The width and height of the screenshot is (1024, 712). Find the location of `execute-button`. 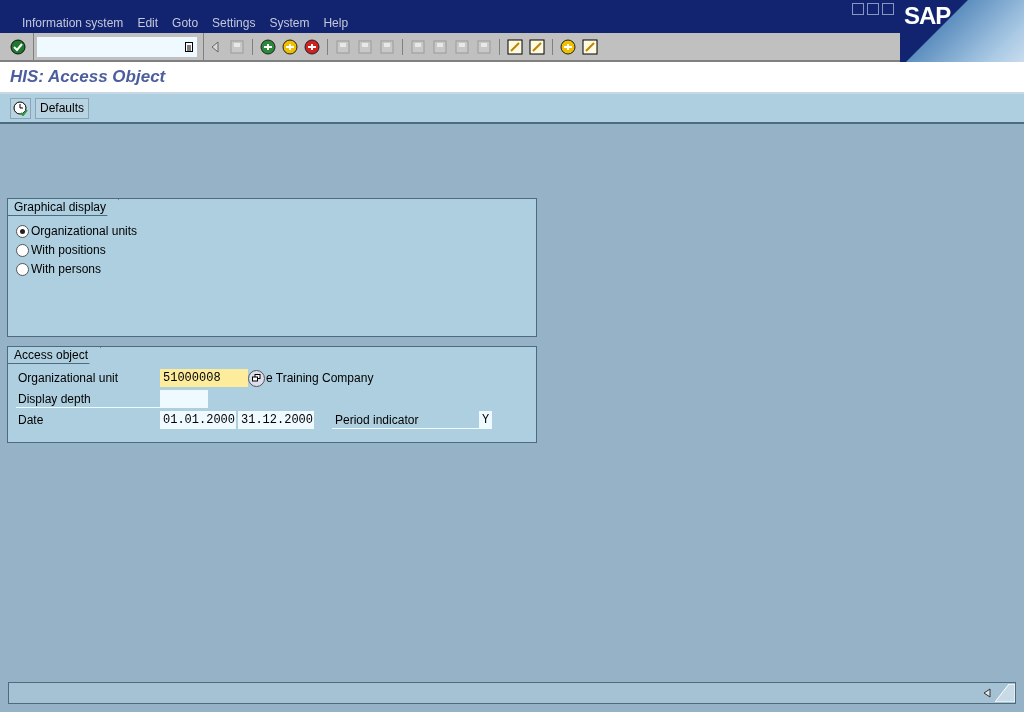

execute-button is located at coordinates (20, 108).